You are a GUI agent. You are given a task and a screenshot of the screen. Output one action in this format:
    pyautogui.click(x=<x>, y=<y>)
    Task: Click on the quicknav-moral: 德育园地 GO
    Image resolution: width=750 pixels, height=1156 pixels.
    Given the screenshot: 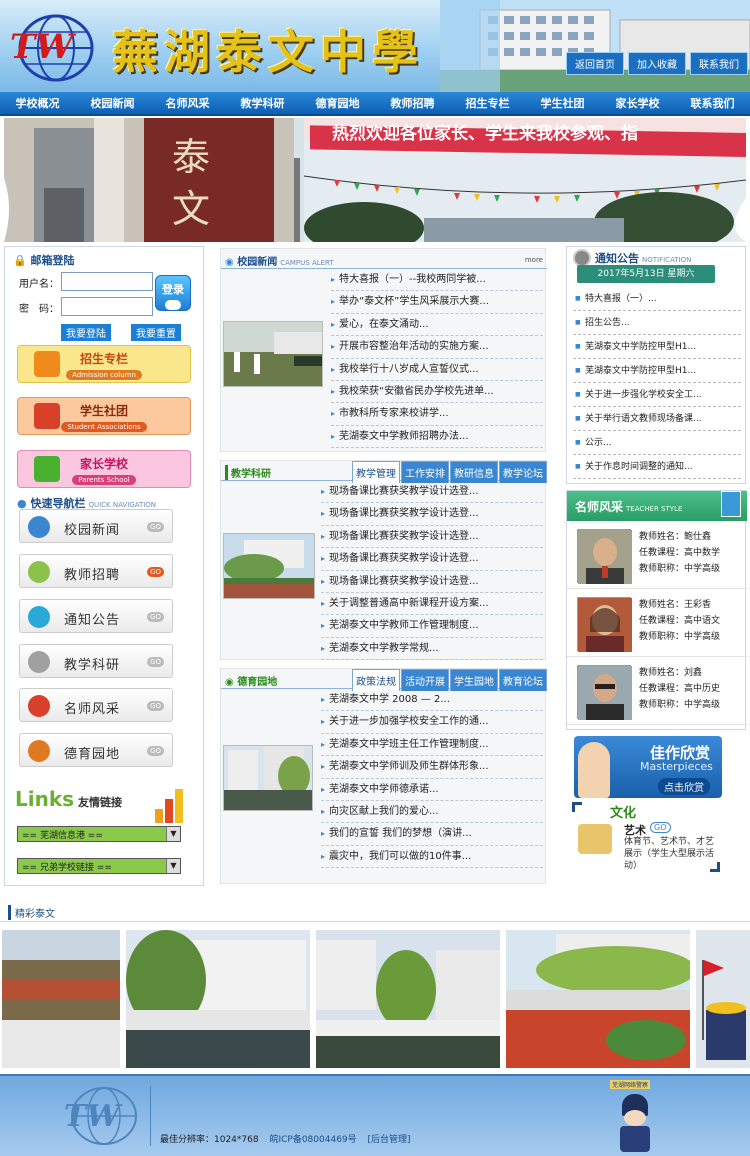 What is the action you would take?
    pyautogui.click(x=96, y=750)
    